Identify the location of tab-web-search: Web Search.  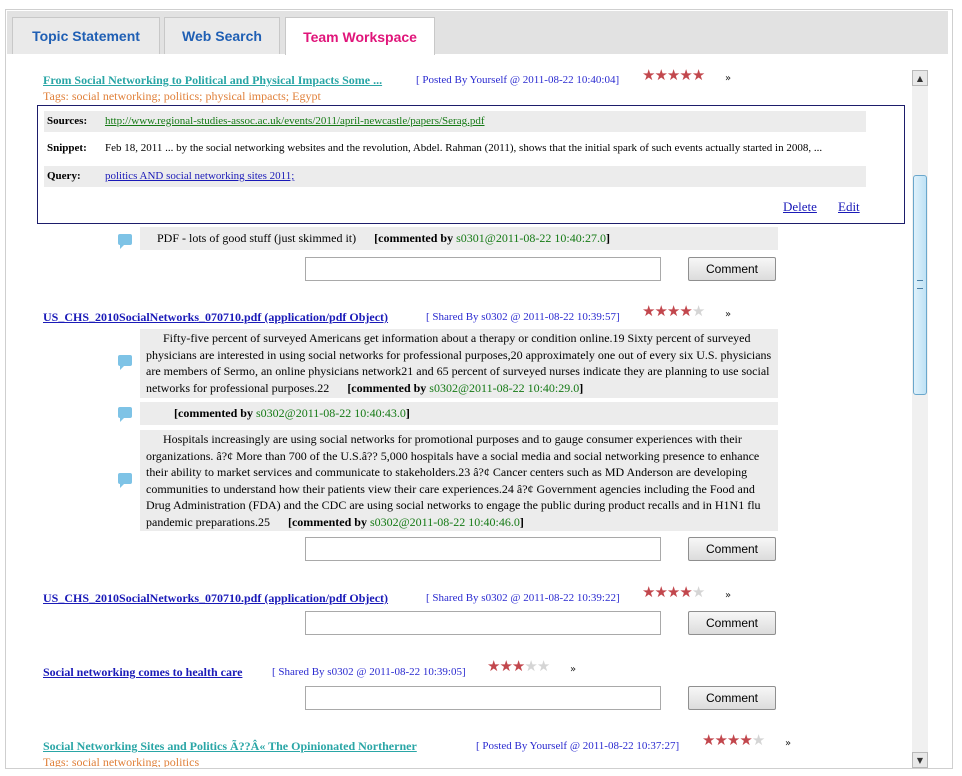
(222, 35).